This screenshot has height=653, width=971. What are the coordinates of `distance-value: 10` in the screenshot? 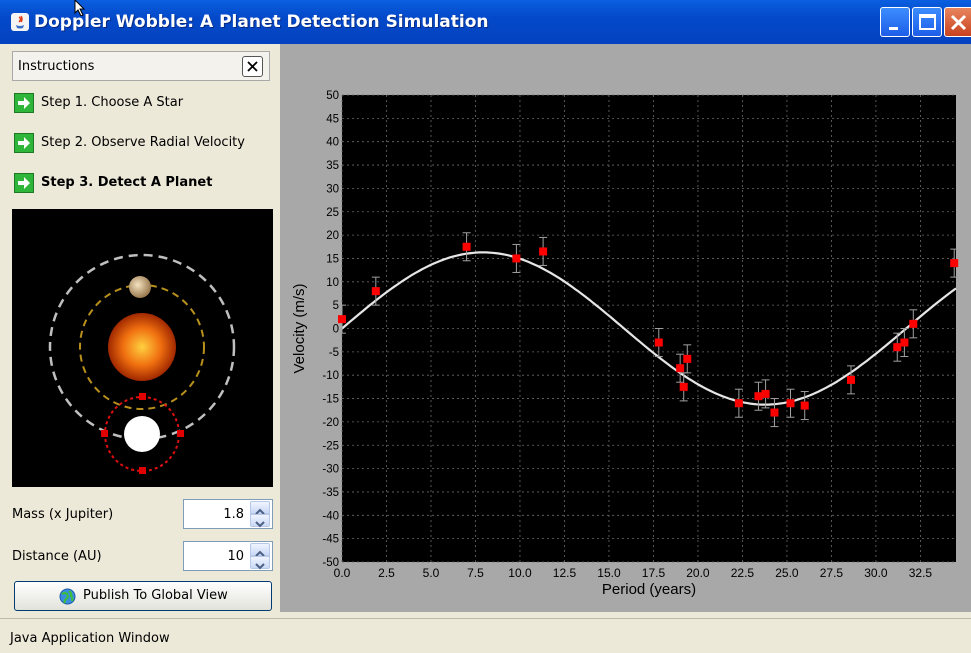 It's located at (235, 556).